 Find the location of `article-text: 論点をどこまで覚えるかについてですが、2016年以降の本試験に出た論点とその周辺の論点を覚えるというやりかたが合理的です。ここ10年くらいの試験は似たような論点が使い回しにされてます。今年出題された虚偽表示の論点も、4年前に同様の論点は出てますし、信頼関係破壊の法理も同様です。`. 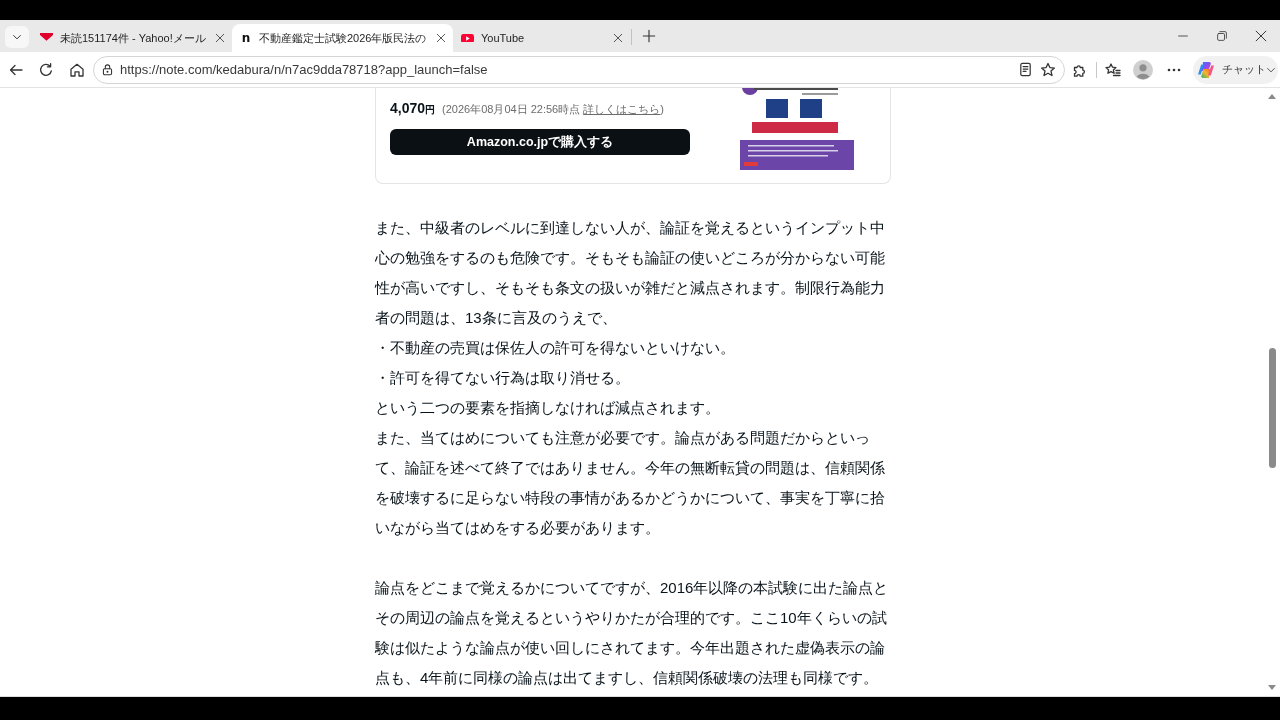

article-text: 論点をどこまで覚えるかについてですが、2016年以降の本試験に出た論点とその周辺の論点を覚えるというやりかたが合理的です。ここ10年くらいの試験は似たような論点が使い回しにされてます。今年出題された虚偽表示の論点も、4年前に同様の論点は出てますし、信頼関係破壊の法理も同様です。 is located at coordinates (632, 633).